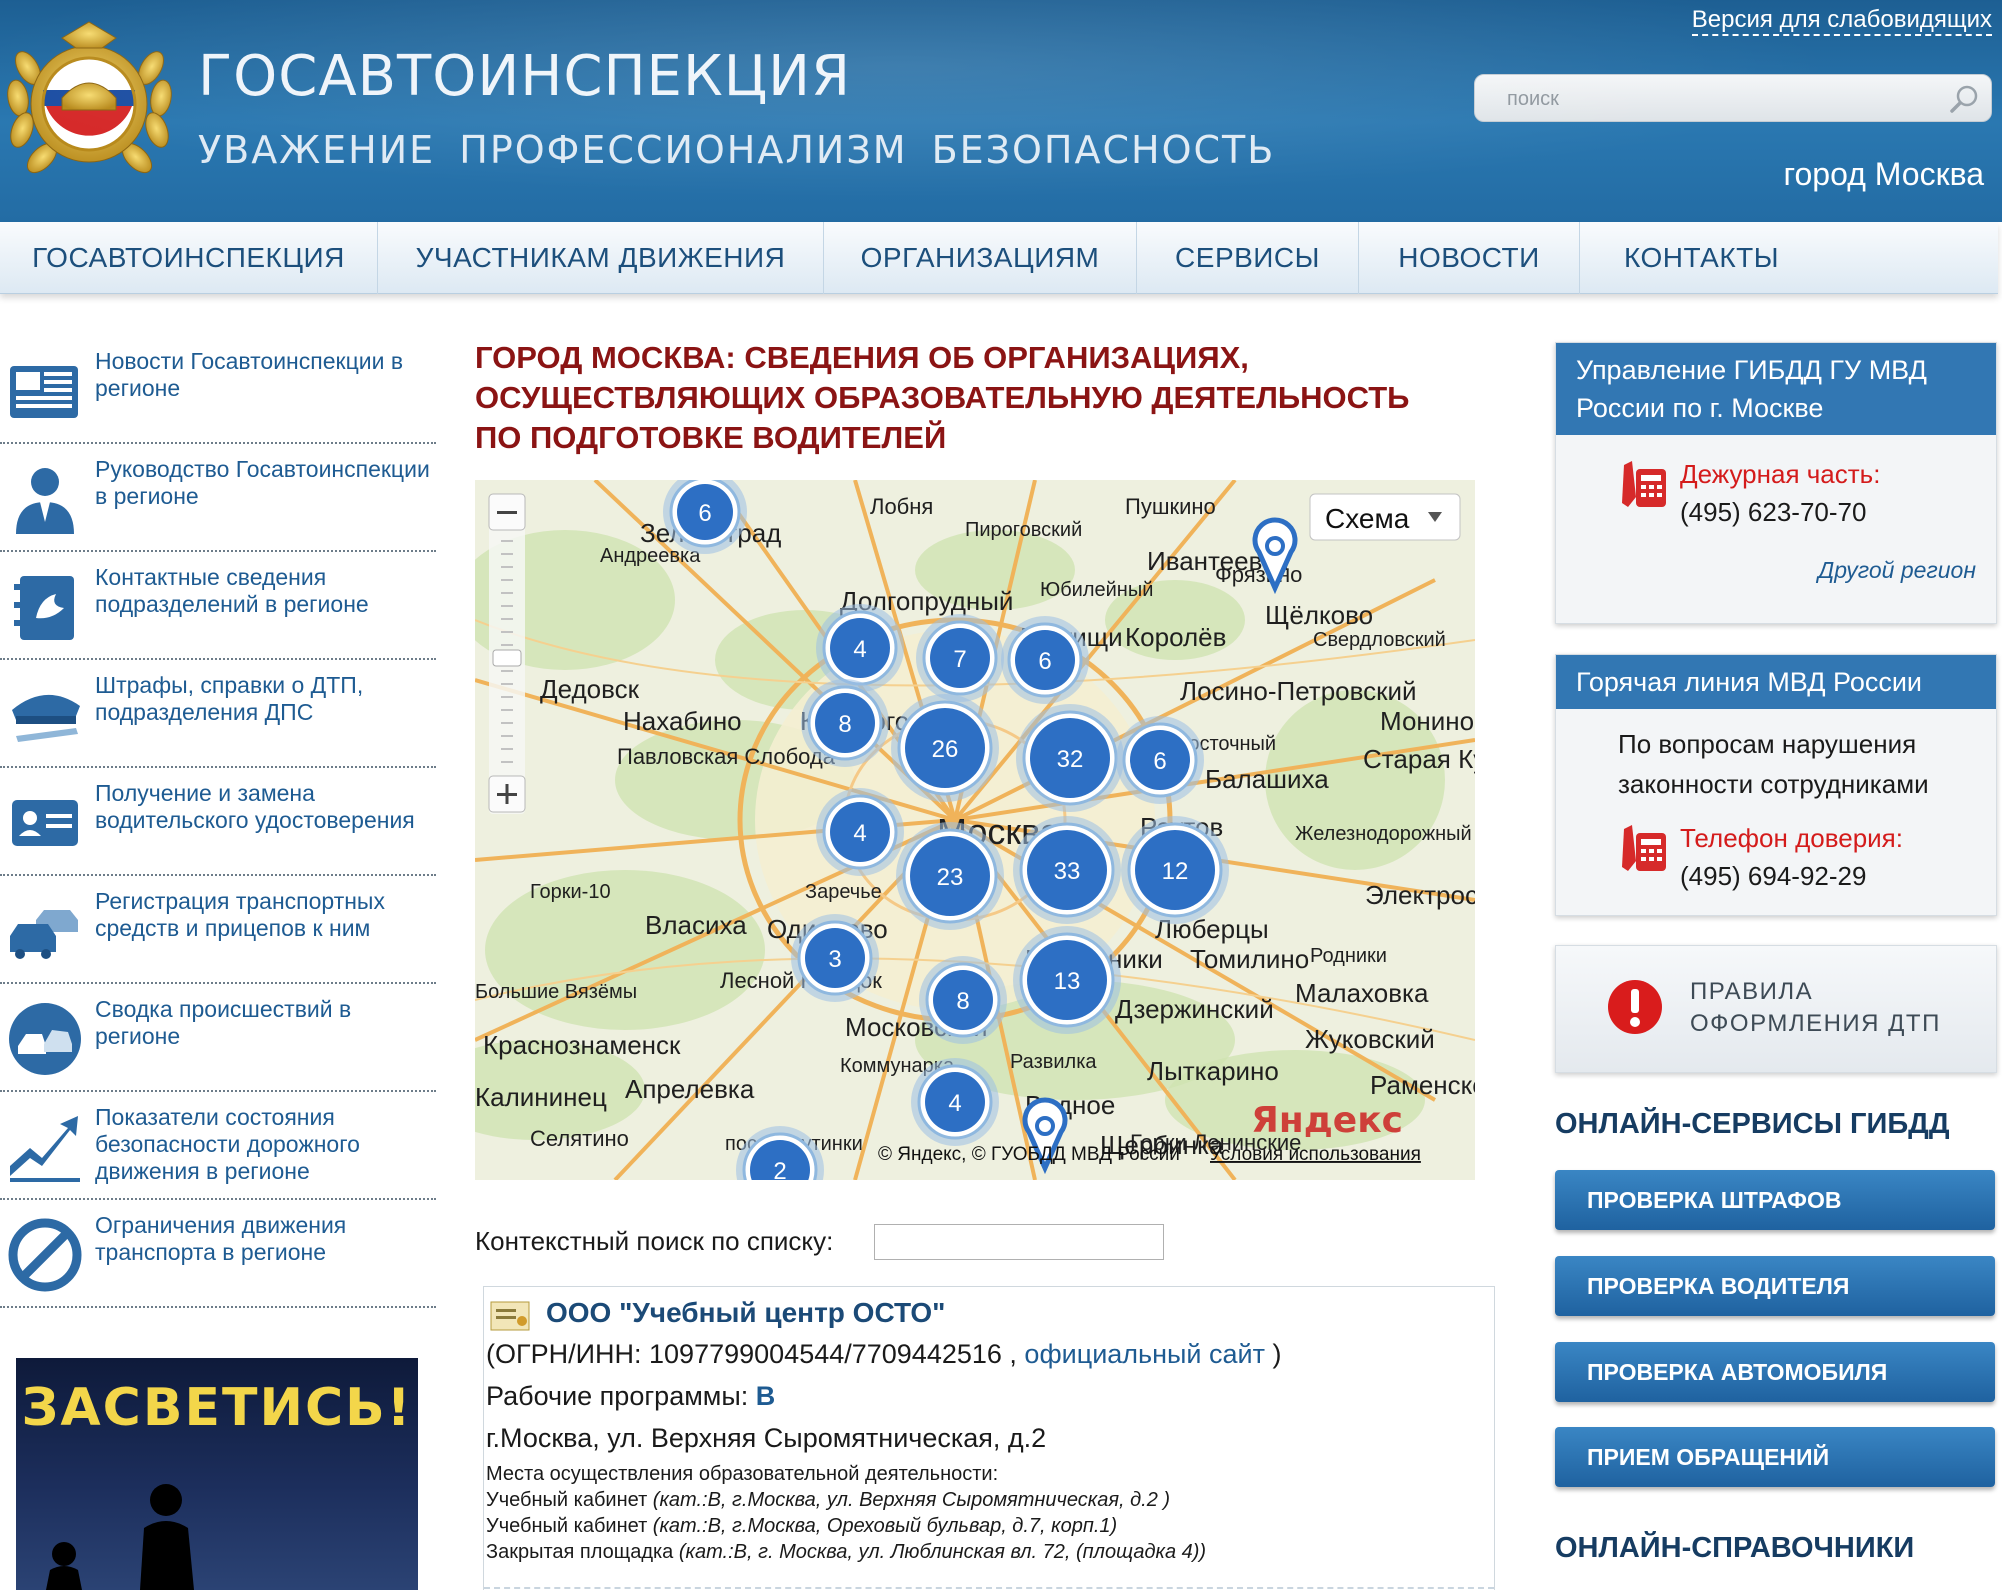 This screenshot has height=1590, width=2002. I want to click on svg-text: 12, so click(1175, 871).